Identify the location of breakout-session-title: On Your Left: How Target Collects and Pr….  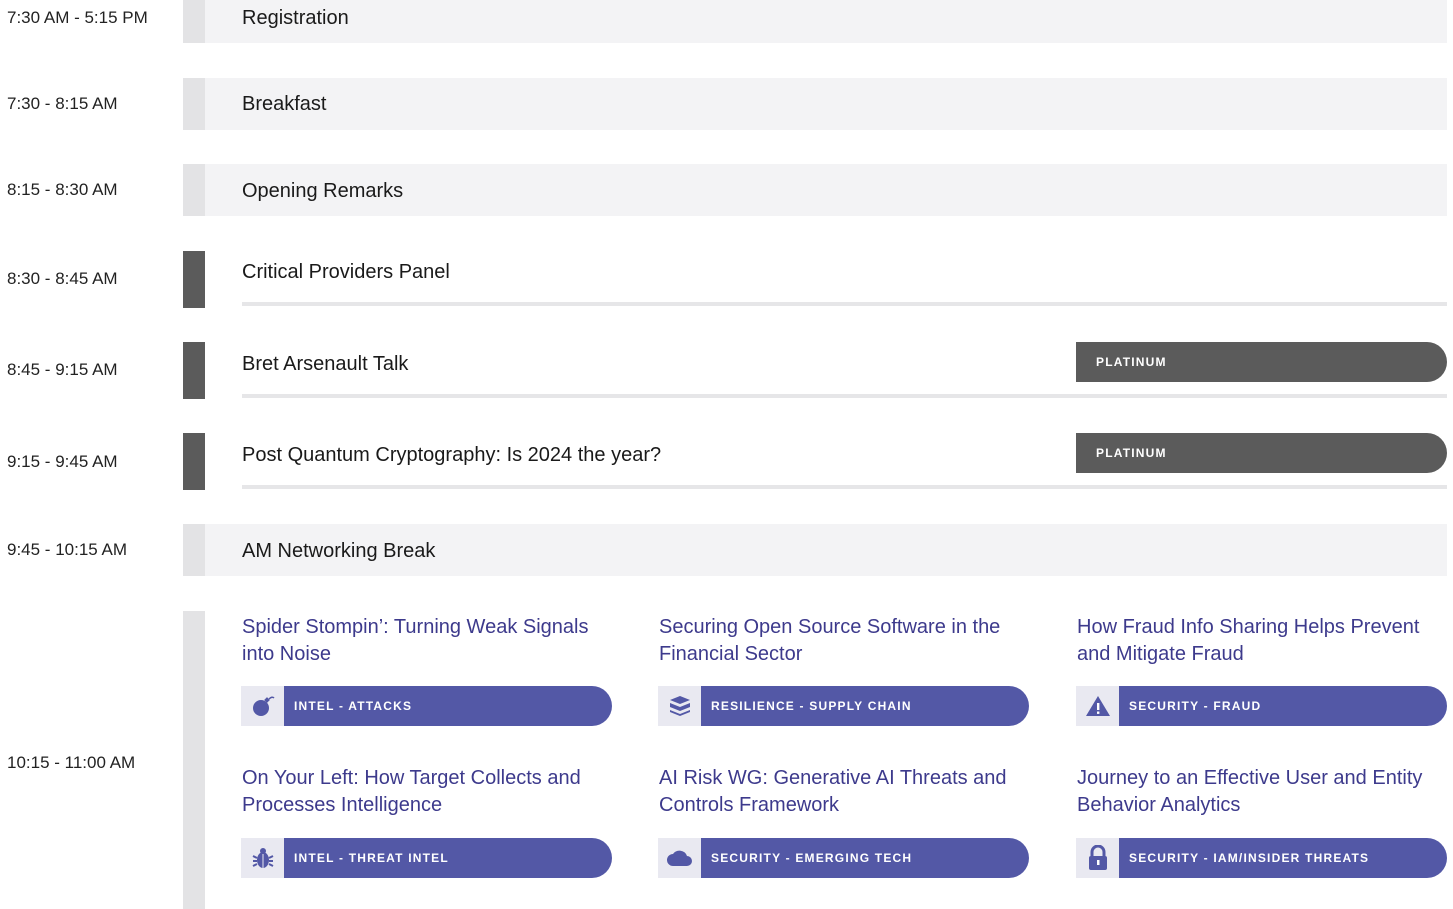
(432, 792).